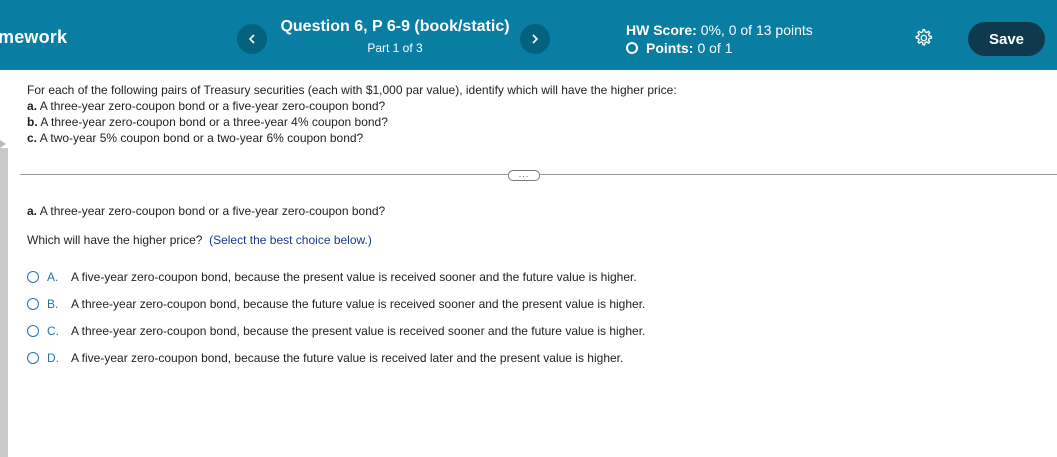 The height and width of the screenshot is (457, 1057). I want to click on choice-letter: A., so click(53, 277).